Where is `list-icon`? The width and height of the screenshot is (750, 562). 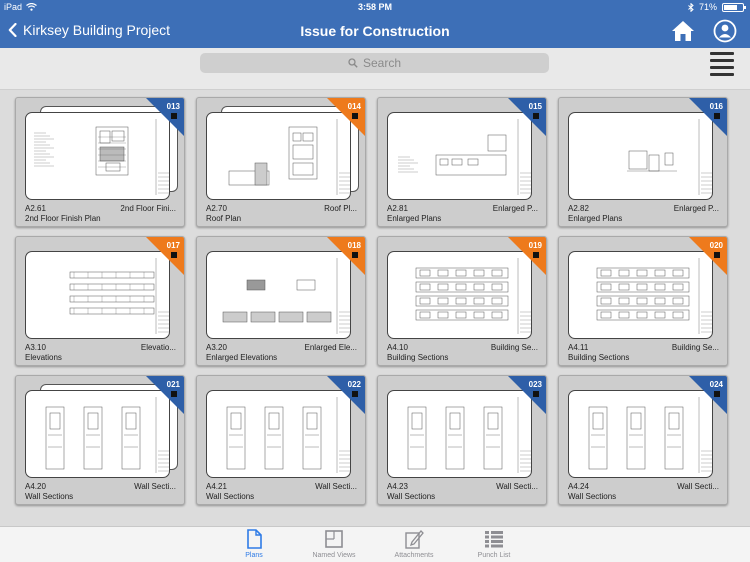 list-icon is located at coordinates (494, 539).